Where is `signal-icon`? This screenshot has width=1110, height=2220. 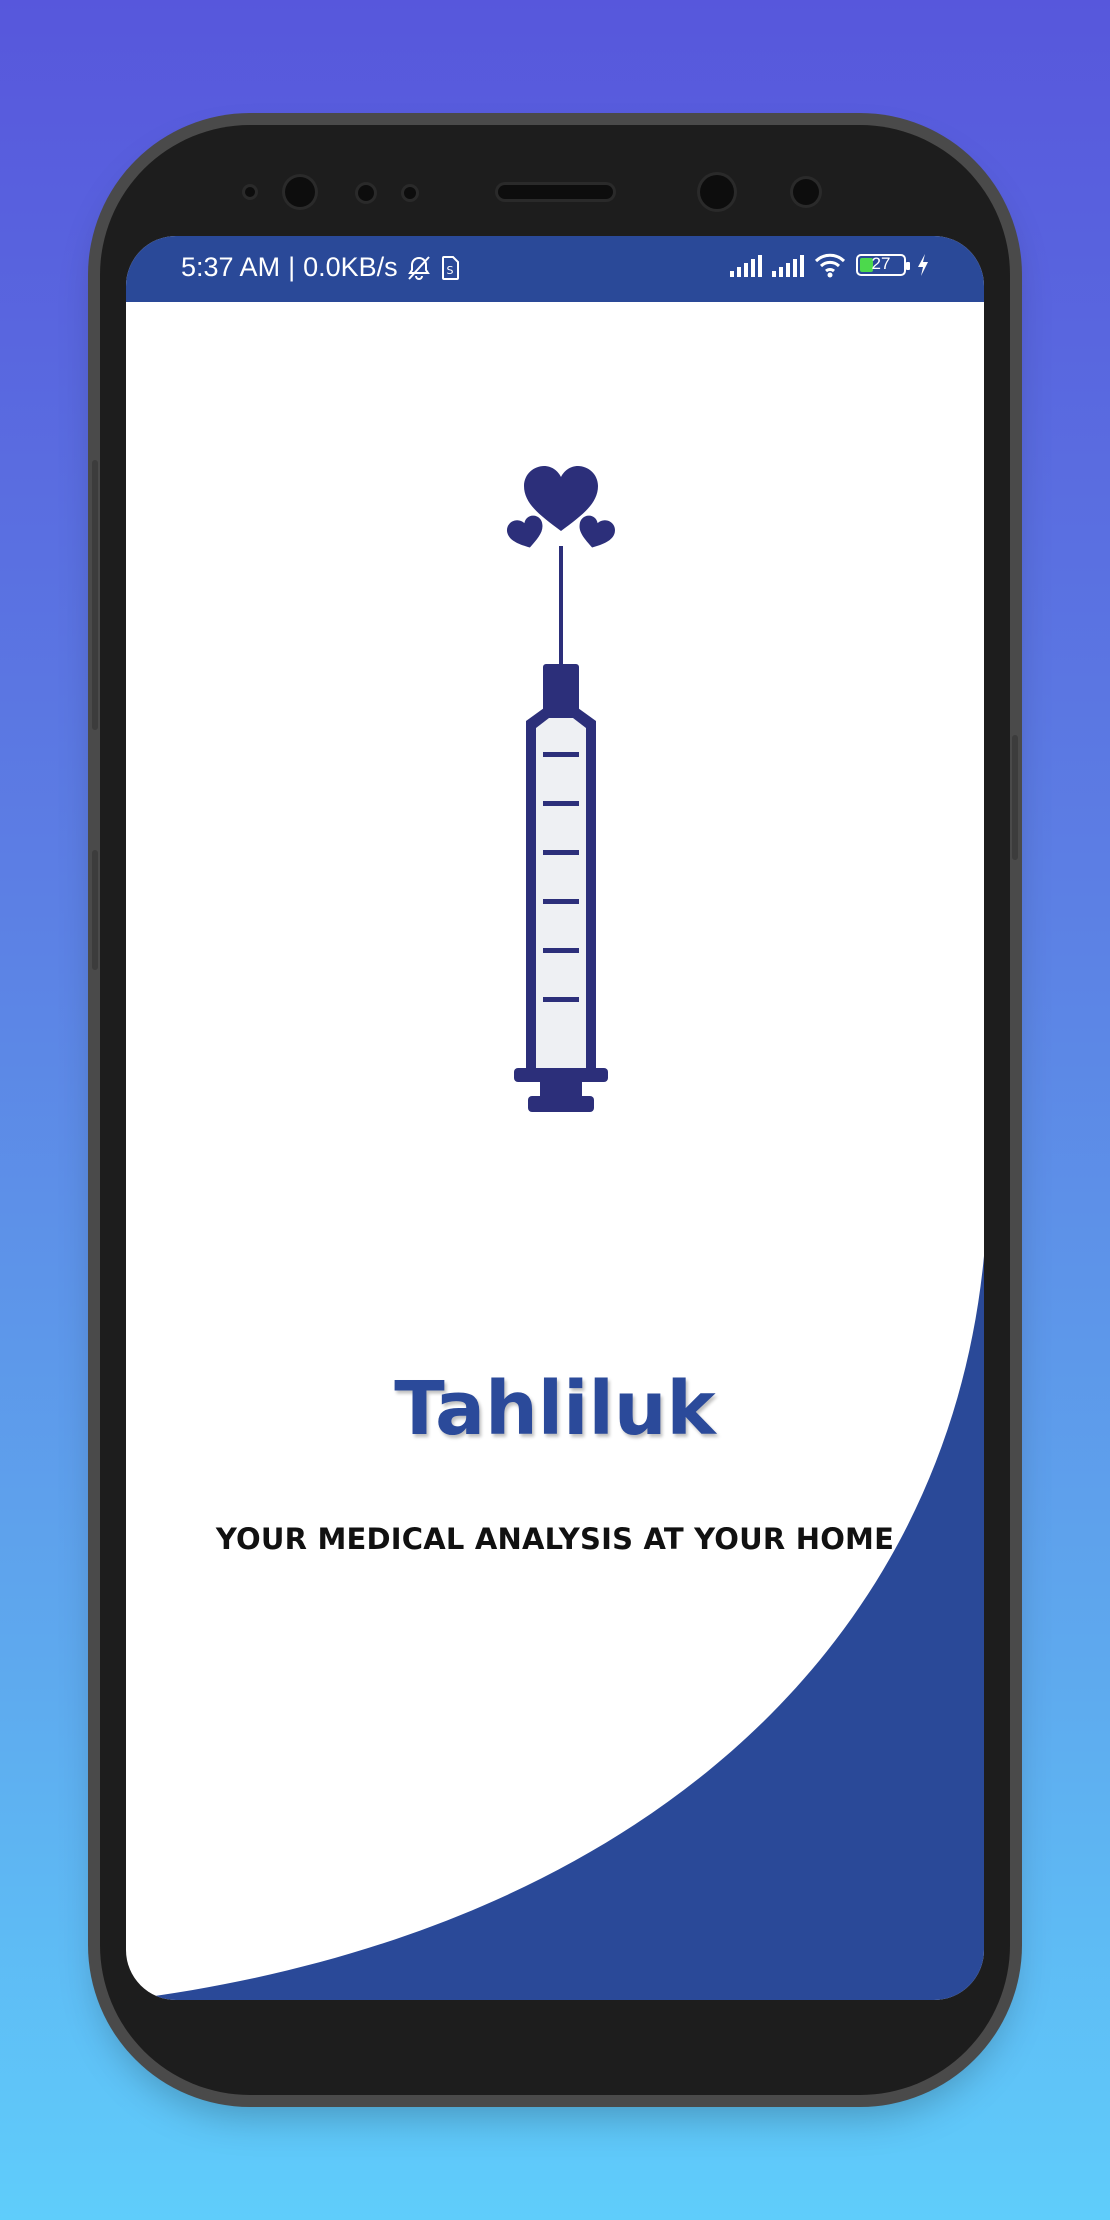
signal-icon is located at coordinates (746, 265).